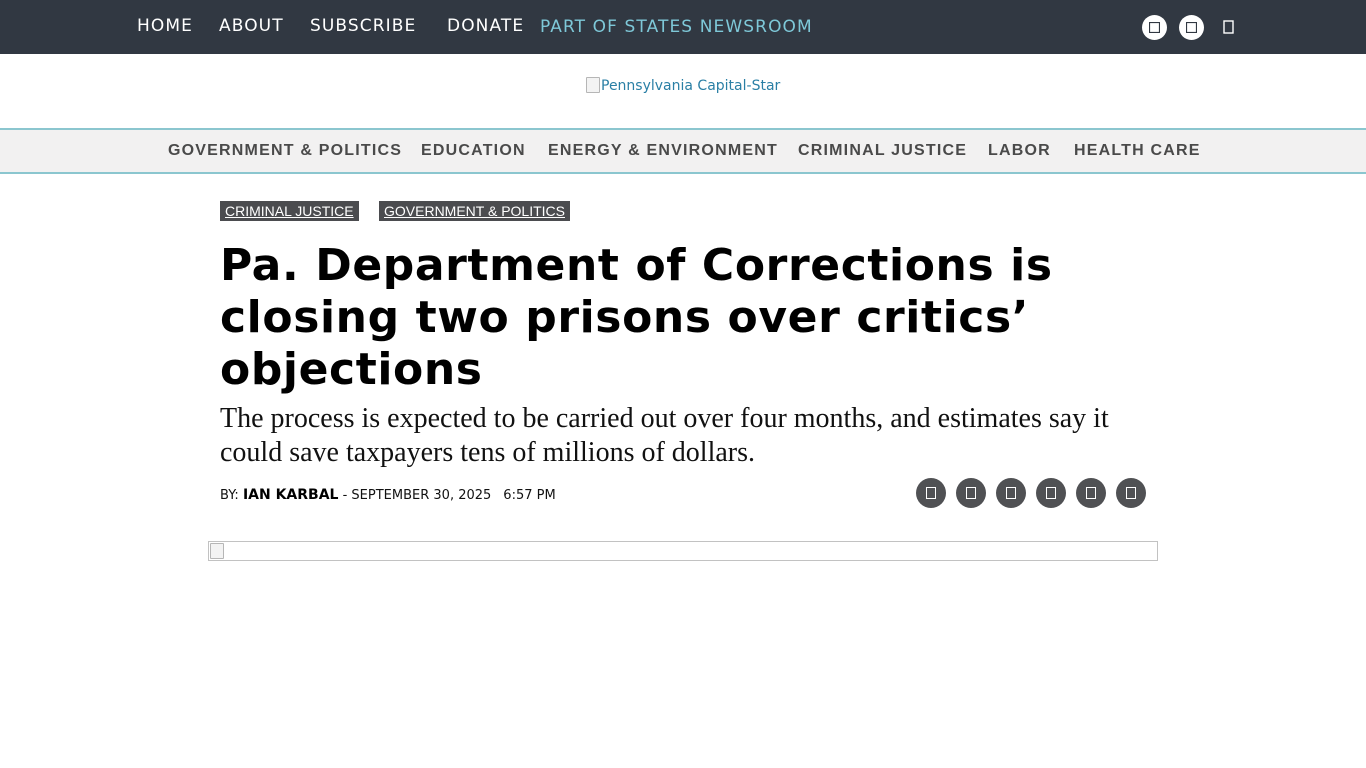 The height and width of the screenshot is (768, 1366). Describe the element at coordinates (415, 495) in the screenshot. I see `publish-date: - SEPTEMBER 30, 2025` at that location.